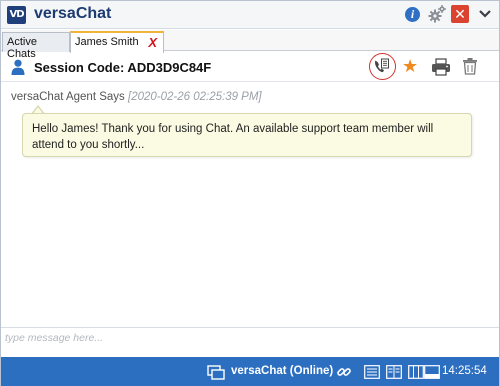  I want to click on message-timestamp: [2020-02-26 02:25:39 PM], so click(195, 97).